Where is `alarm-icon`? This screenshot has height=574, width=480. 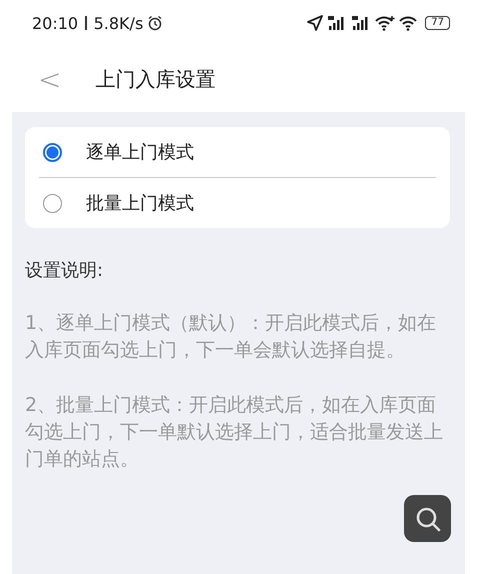
alarm-icon is located at coordinates (155, 23).